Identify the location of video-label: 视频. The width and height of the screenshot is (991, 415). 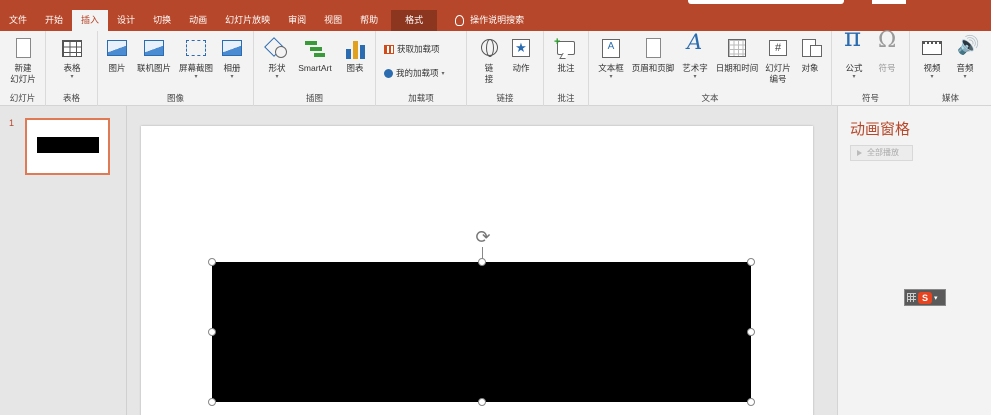
(932, 68).